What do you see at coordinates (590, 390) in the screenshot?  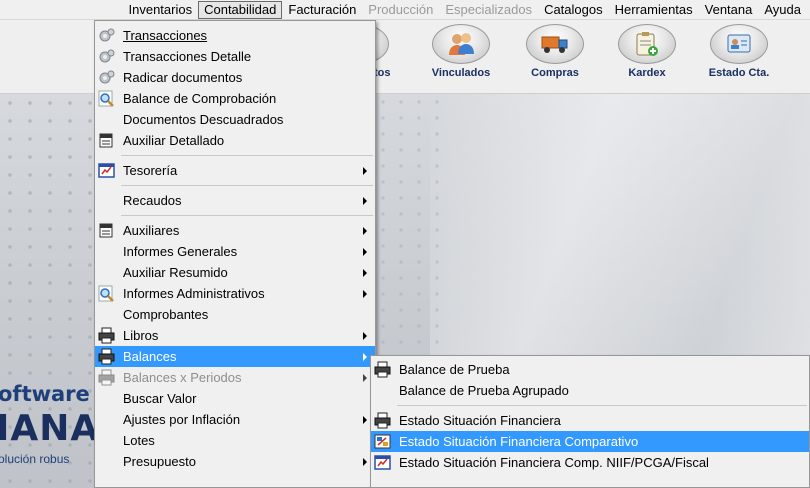 I see `menu-item-balance-prueba-agrupado: Balance de Prueba Agrupado` at bounding box center [590, 390].